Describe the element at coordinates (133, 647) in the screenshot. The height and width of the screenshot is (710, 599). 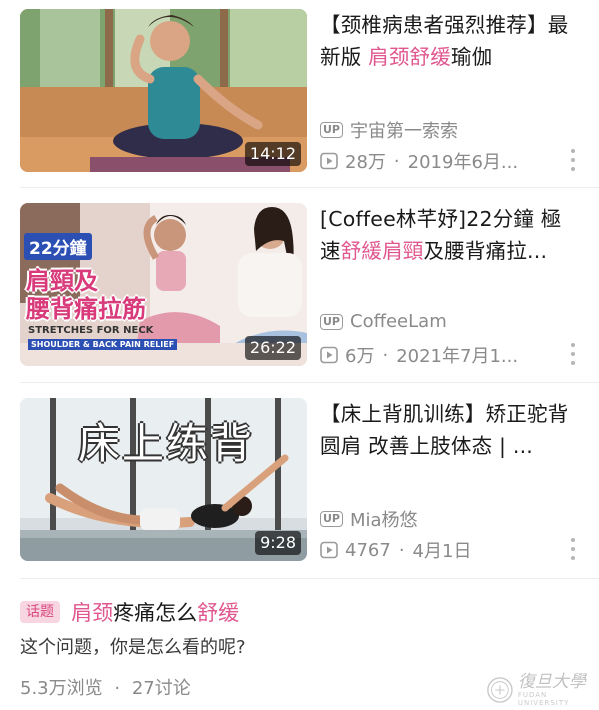
I see `topic-question: 这个问题，你是怎么看的呢?` at that location.